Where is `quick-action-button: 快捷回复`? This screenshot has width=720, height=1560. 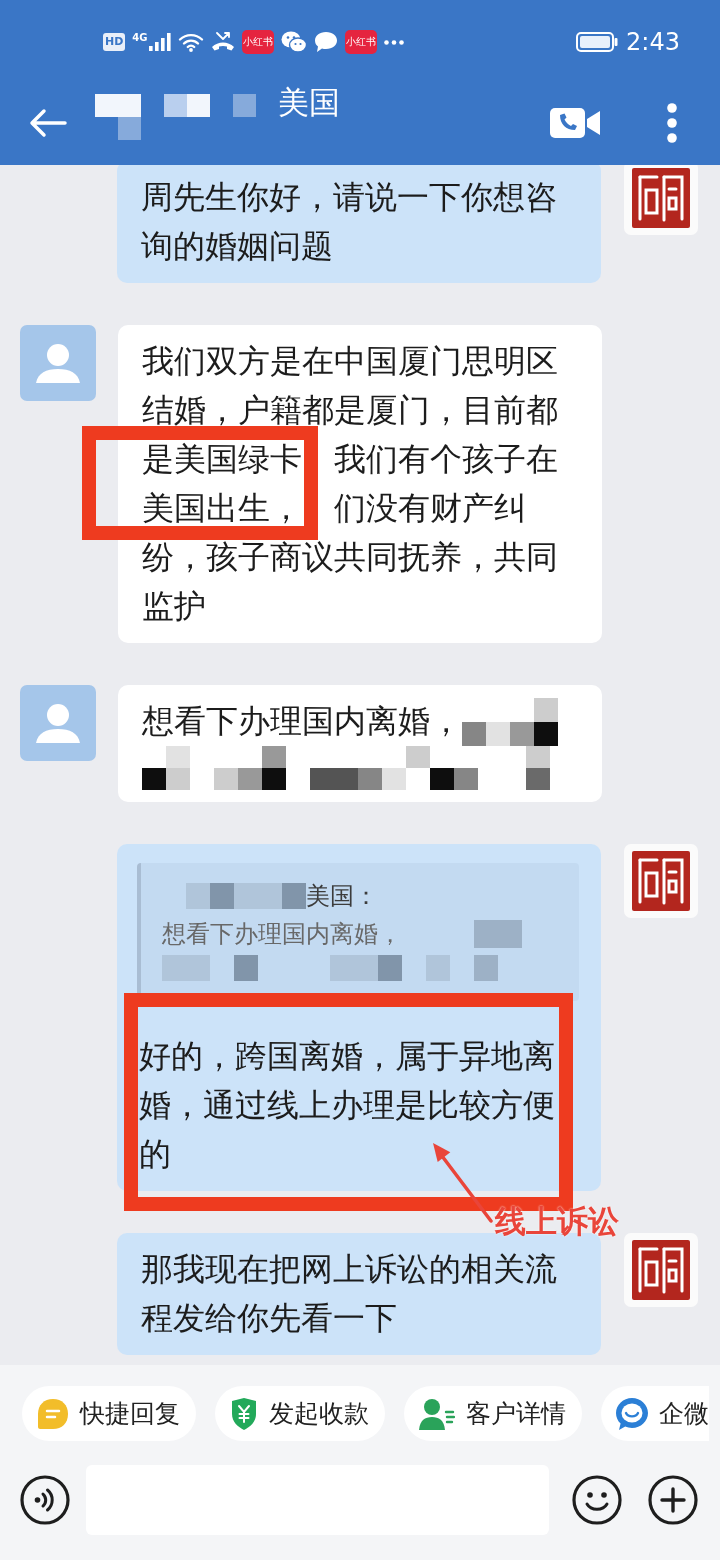
quick-action-button: 快捷回复 is located at coordinates (109, 1413).